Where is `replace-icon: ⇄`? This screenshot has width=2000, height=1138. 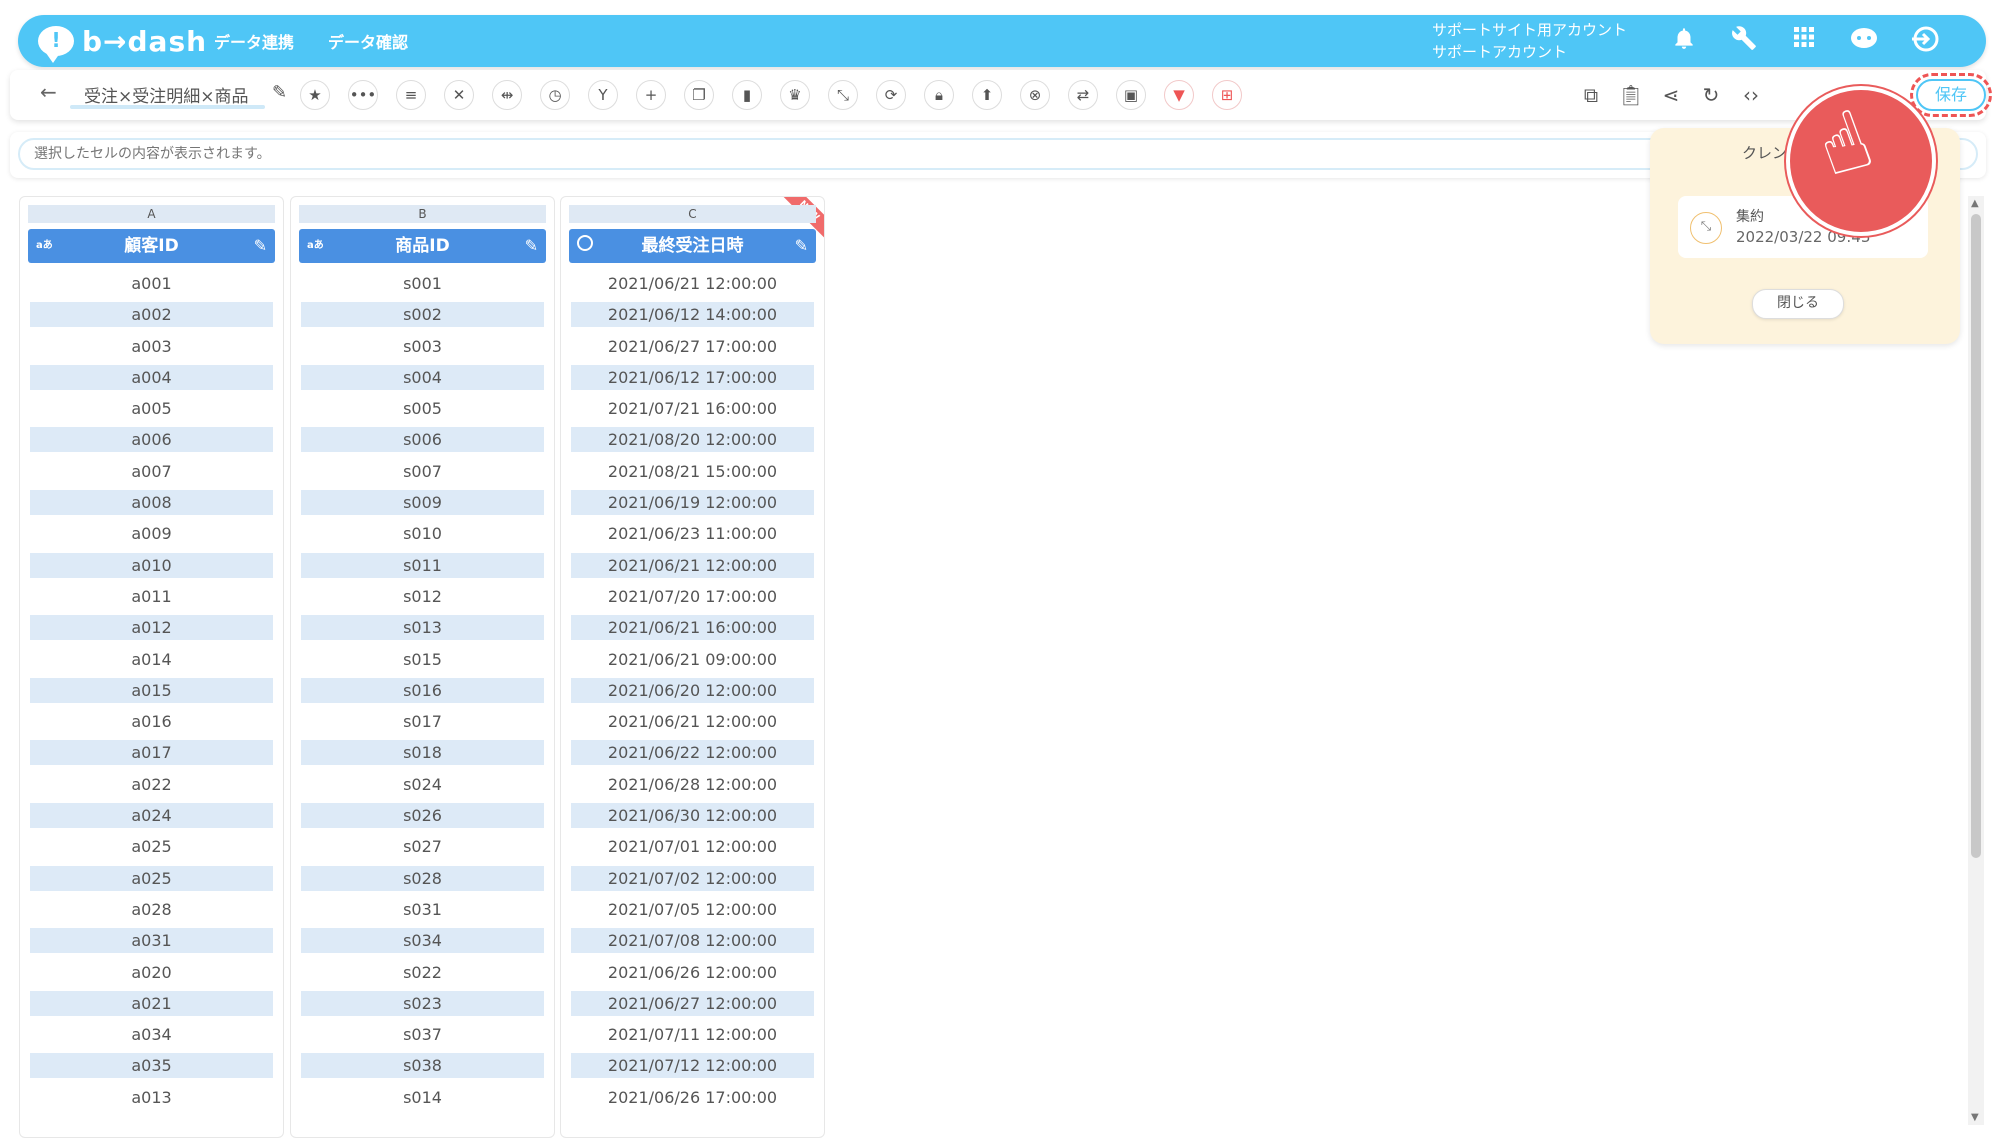
replace-icon: ⇄ is located at coordinates (1083, 95).